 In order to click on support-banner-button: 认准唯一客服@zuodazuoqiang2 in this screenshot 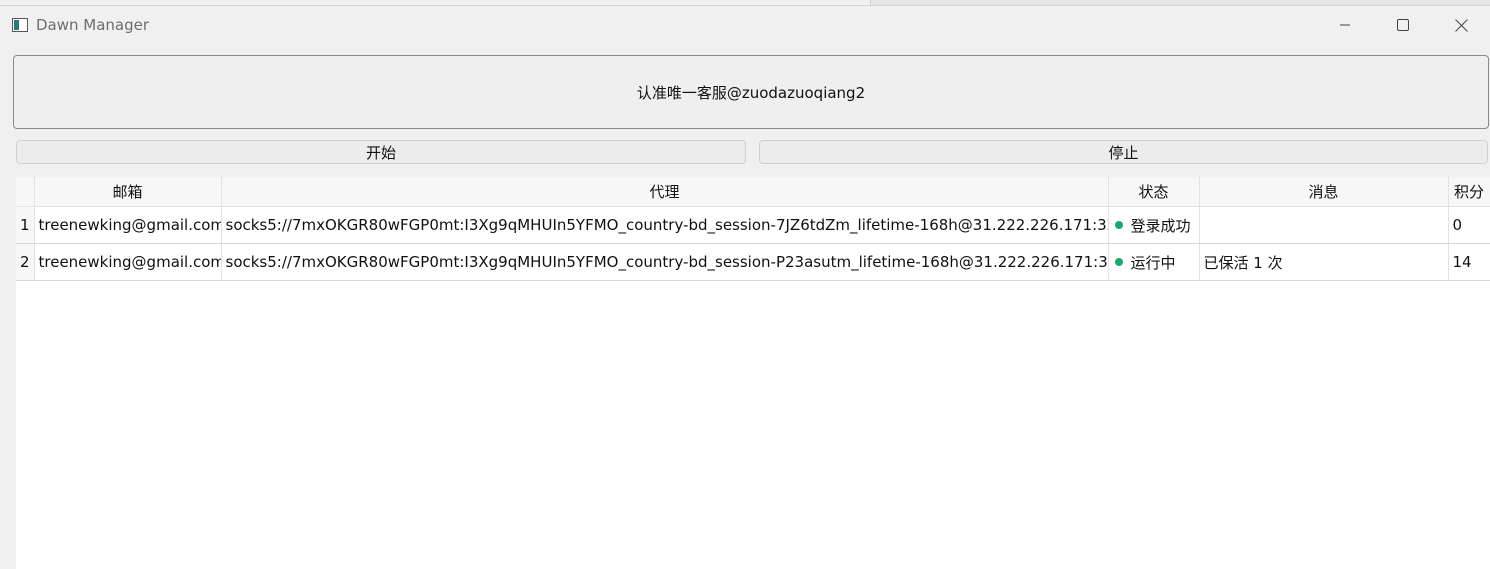, I will do `click(751, 92)`.